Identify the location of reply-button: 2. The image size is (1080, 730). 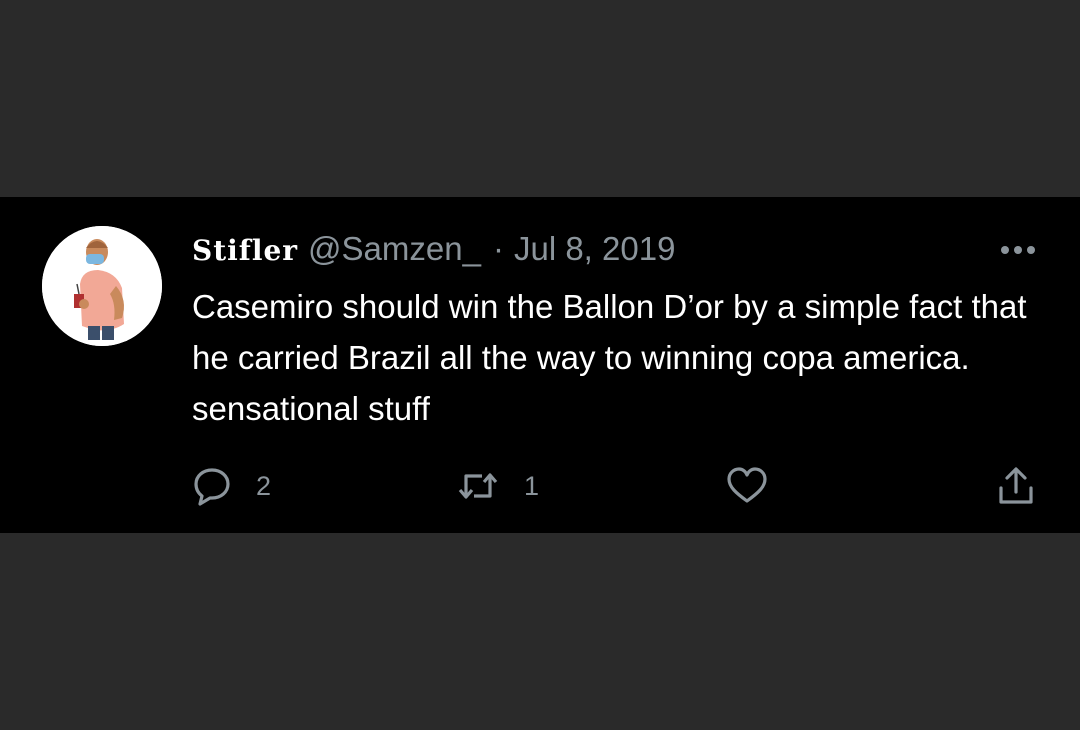
(231, 486).